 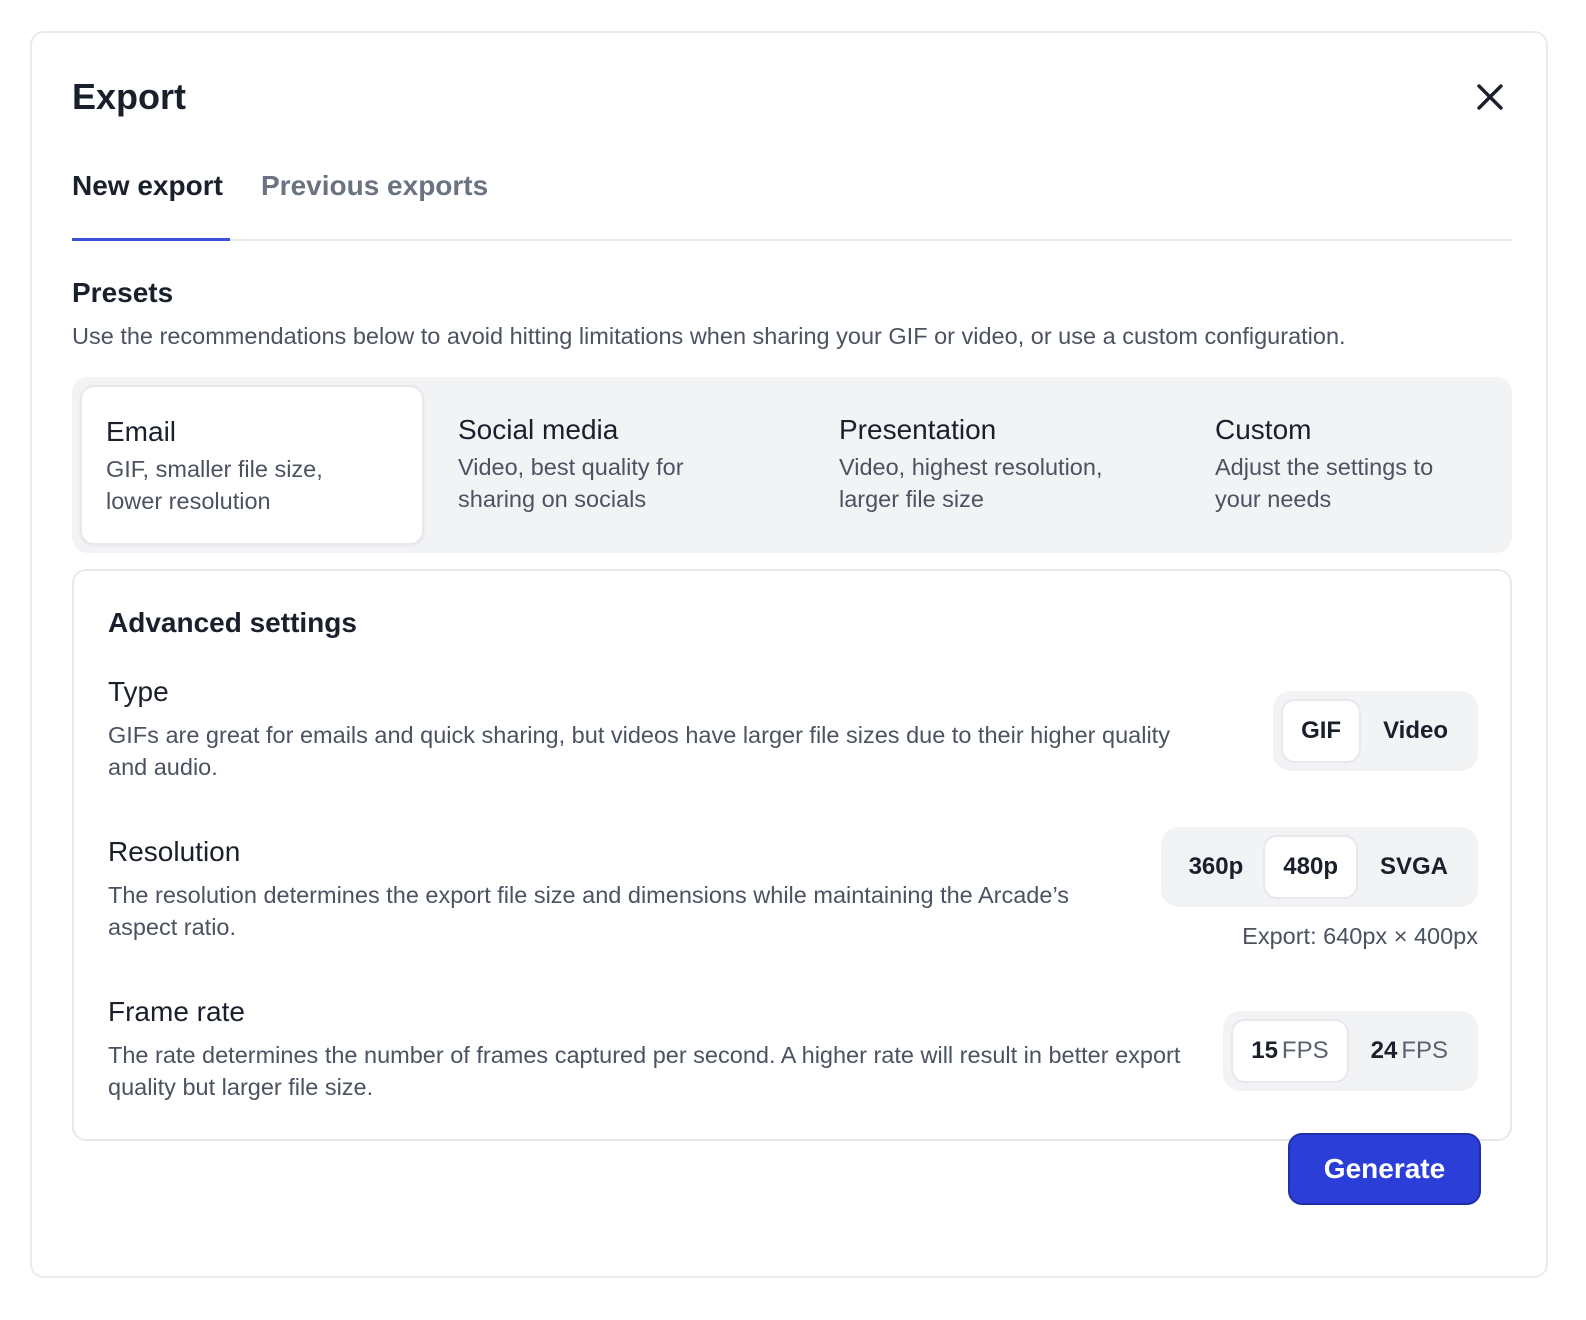 I want to click on export-dimensions: Export: 640px × 400px, so click(x=1360, y=936).